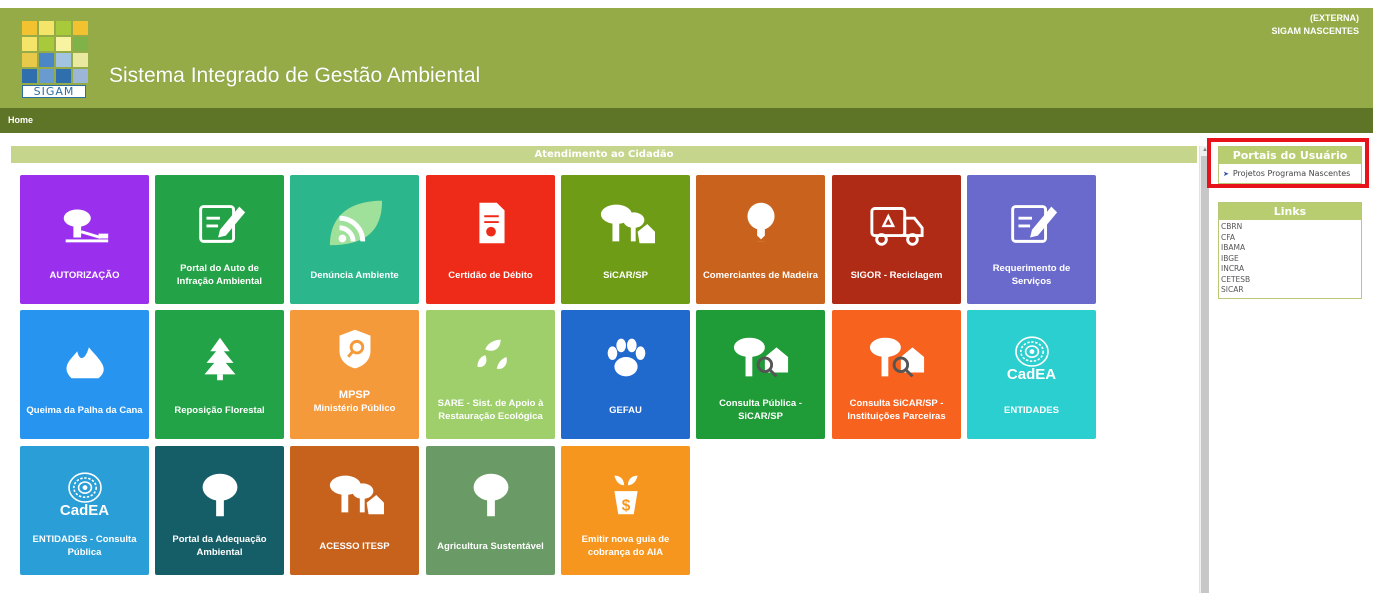 The height and width of the screenshot is (593, 1373). I want to click on money-plant-icon: $, so click(625, 494).